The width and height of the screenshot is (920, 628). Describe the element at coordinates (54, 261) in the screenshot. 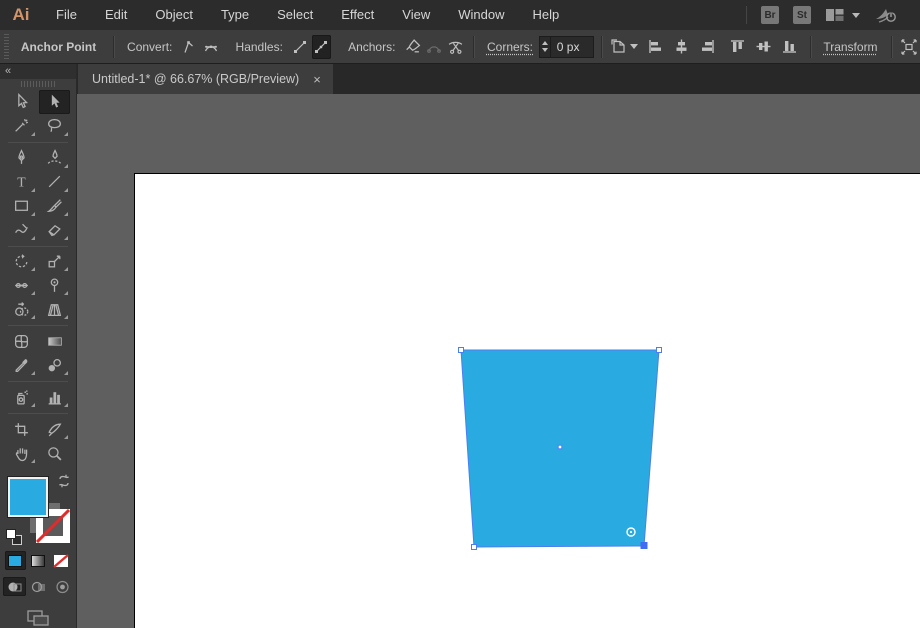

I see `scale-tool` at that location.